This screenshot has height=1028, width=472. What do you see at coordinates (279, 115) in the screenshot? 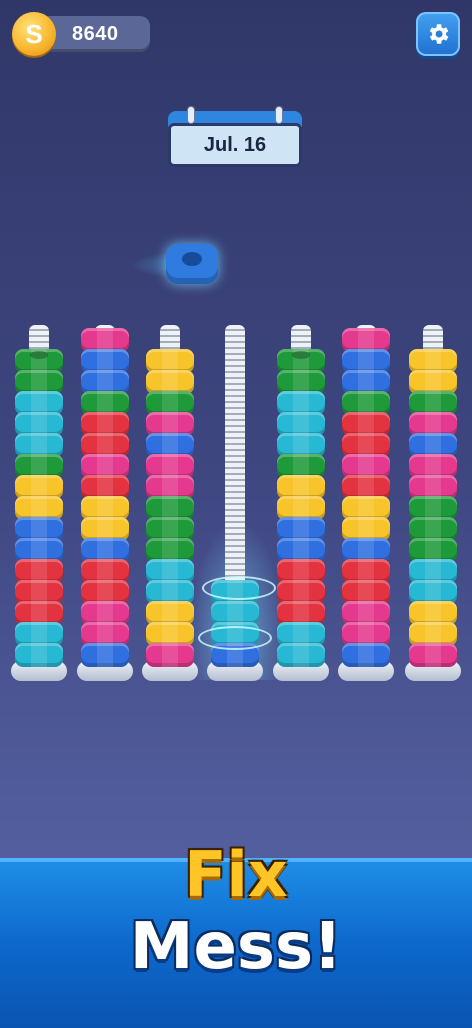
I see `date-ring-right` at bounding box center [279, 115].